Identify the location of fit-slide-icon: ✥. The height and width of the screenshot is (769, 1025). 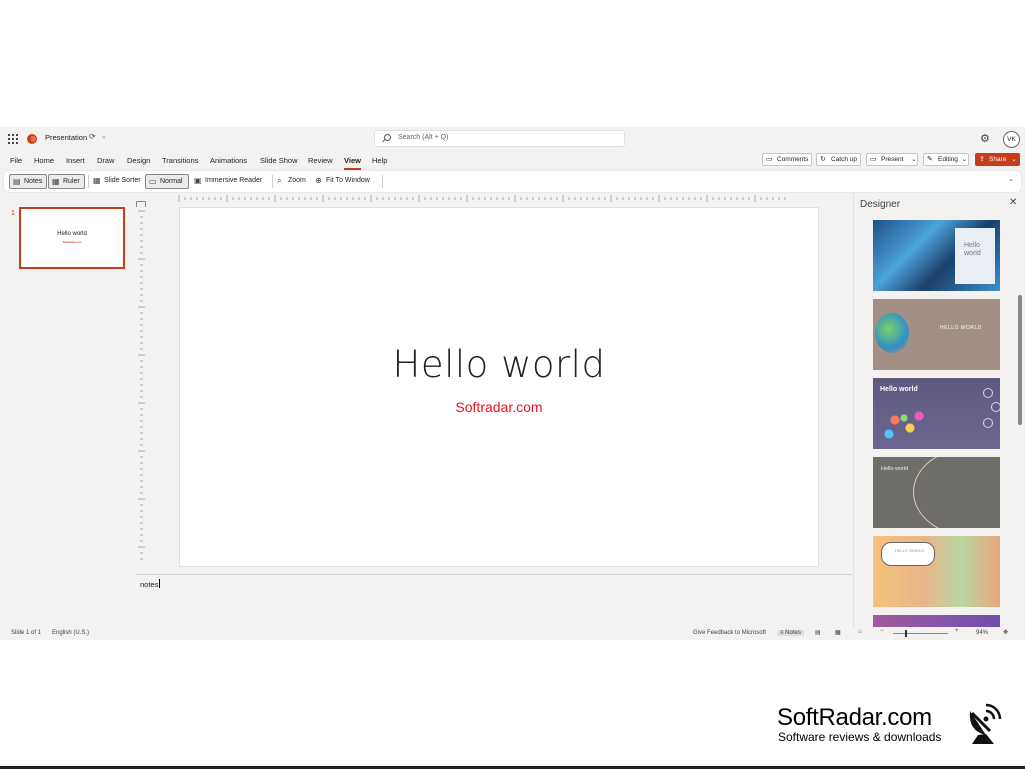
(1005, 632).